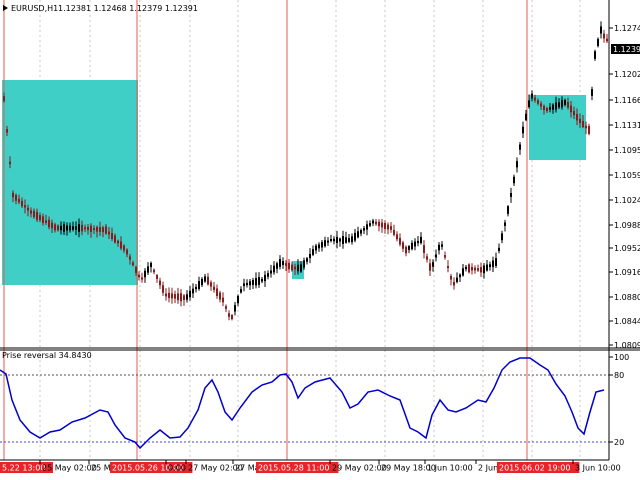 The width and height of the screenshot is (640, 480). Describe the element at coordinates (627, 345) in the screenshot. I see `price-label: 1.08090` at that location.